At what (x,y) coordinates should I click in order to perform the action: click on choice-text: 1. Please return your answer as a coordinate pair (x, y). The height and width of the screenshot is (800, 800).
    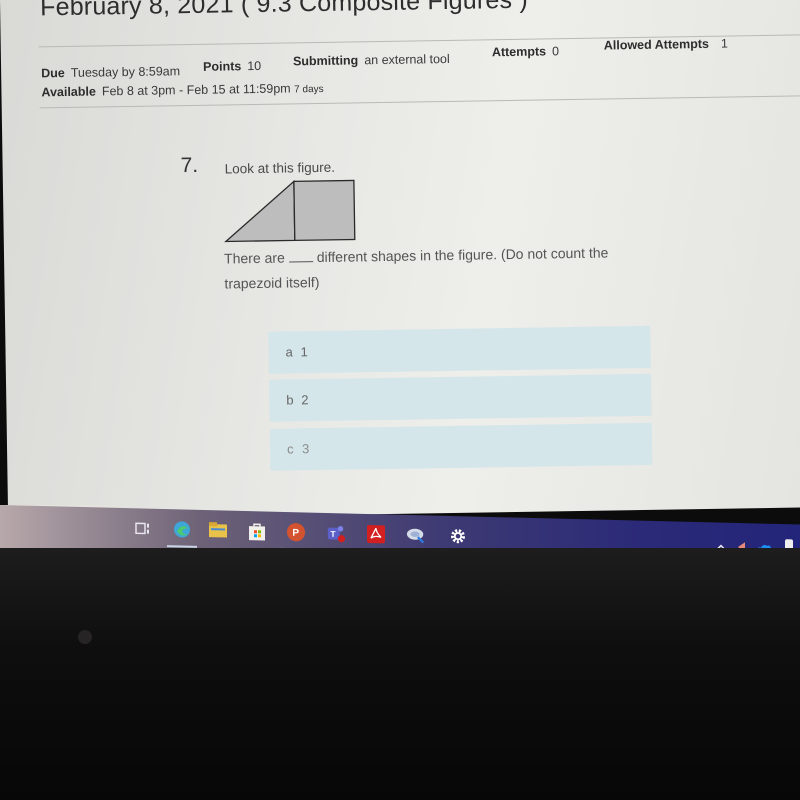
    Looking at the image, I should click on (304, 352).